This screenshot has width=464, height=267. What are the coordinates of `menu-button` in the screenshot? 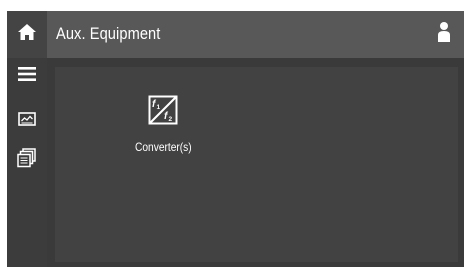 It's located at (27, 76).